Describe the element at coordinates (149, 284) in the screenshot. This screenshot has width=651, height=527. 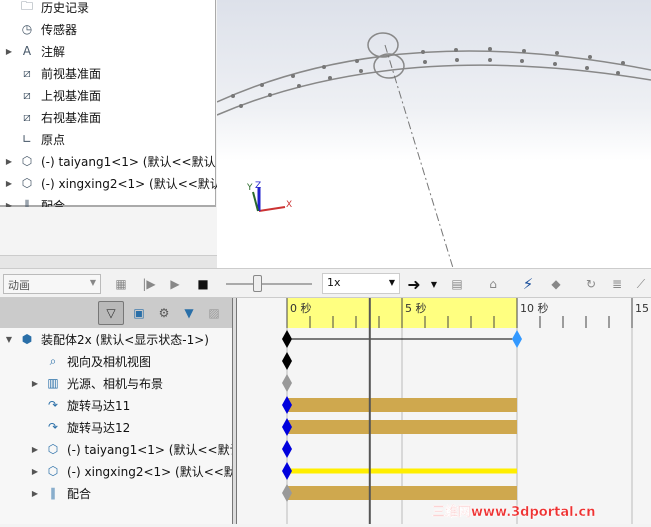
I see `play-from-start-icon: |▶` at that location.